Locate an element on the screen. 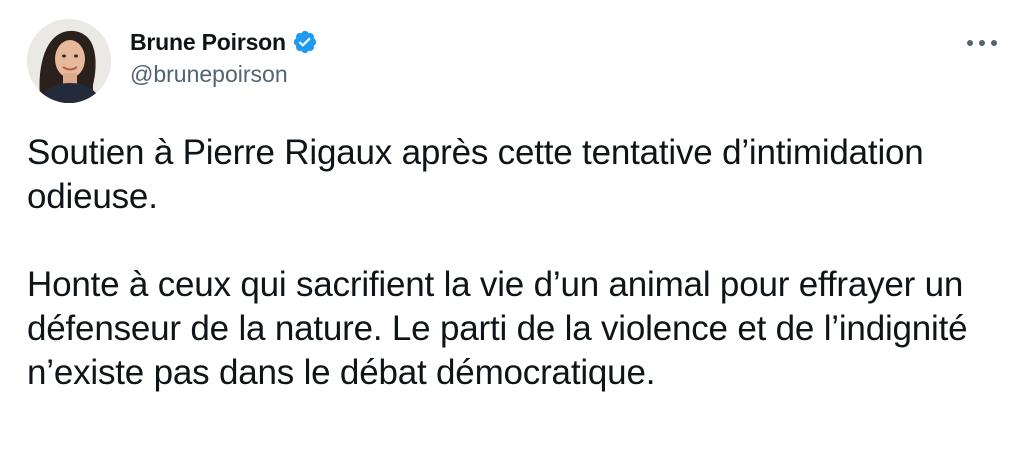 This screenshot has height=475, width=1024. verified-badge-icon is located at coordinates (305, 42).